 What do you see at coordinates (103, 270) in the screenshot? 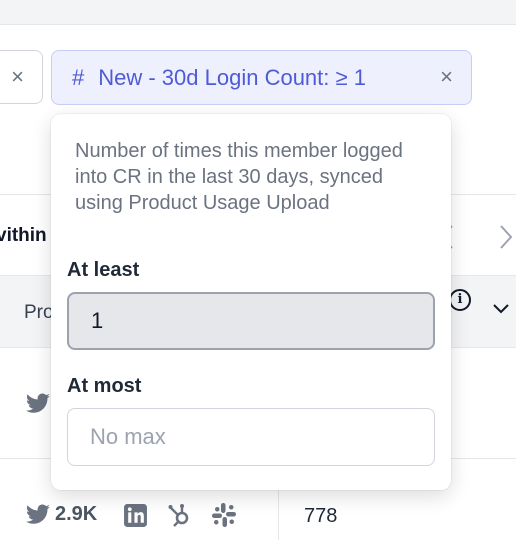
I see `at-least-label: At least` at bounding box center [103, 270].